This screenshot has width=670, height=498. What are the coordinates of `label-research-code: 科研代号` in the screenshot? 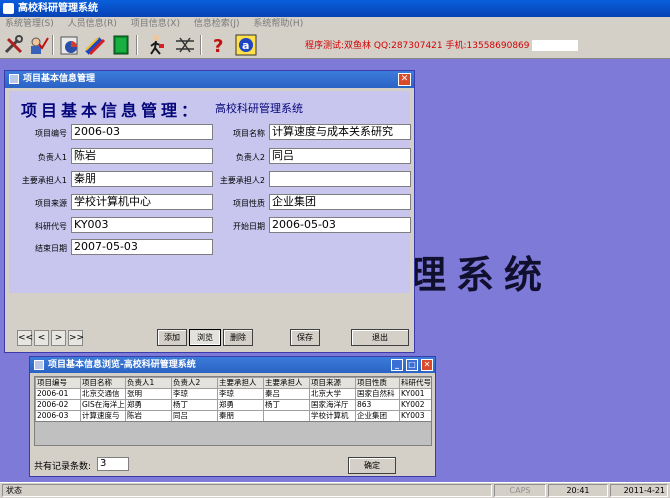 It's located at (51, 226).